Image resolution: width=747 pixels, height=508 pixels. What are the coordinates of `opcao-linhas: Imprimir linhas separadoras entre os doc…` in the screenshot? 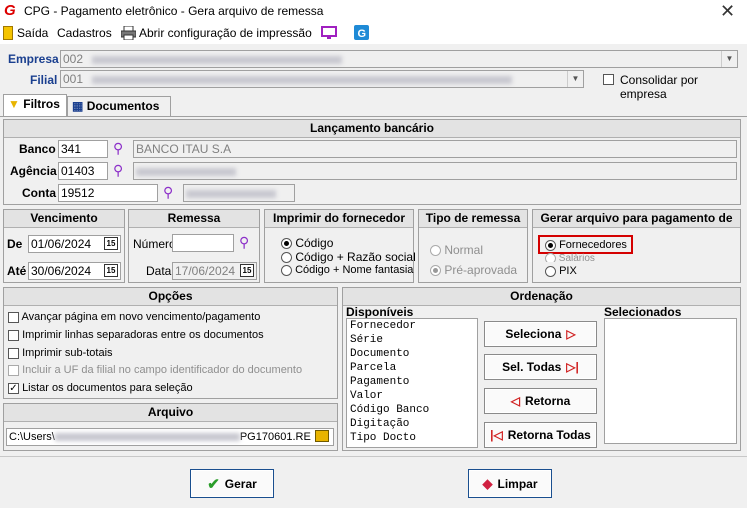 It's located at (136, 335).